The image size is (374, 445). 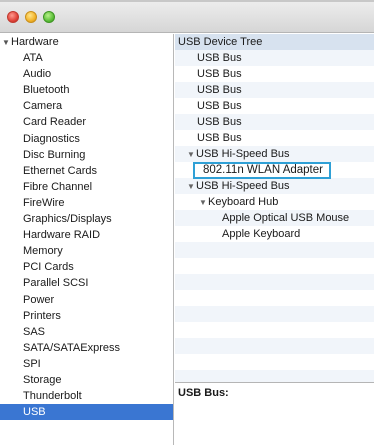 I want to click on sidebar-item-label: Fibre Channel, so click(x=58, y=186).